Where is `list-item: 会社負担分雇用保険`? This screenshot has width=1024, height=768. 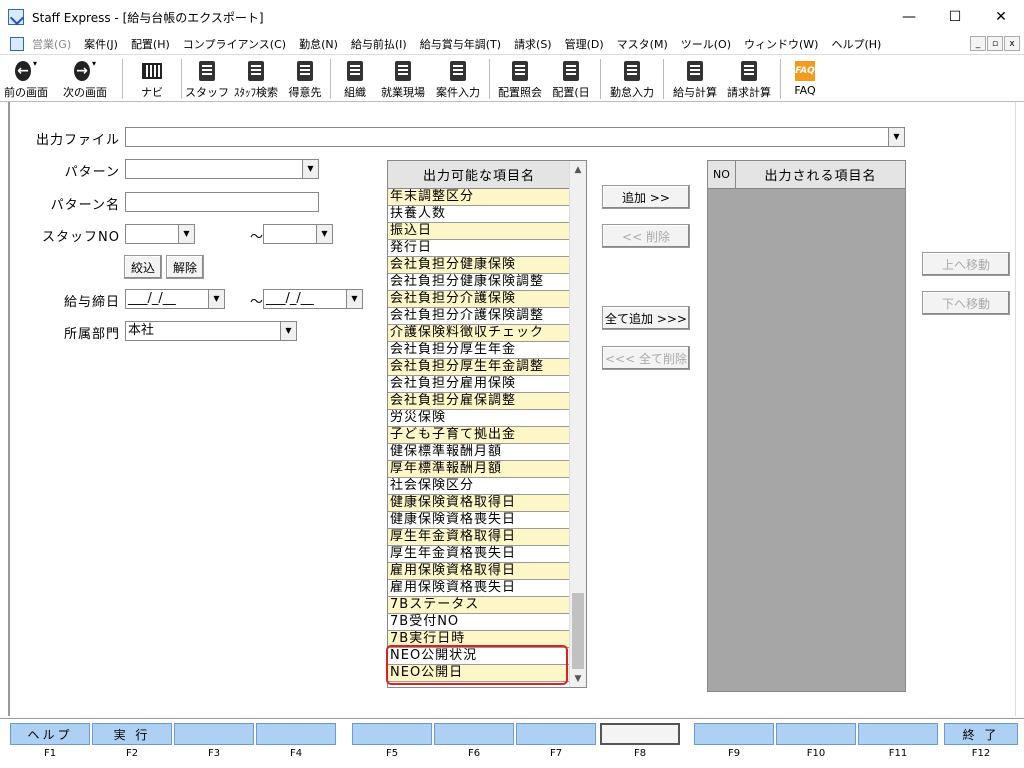
list-item: 会社負担分雇用保険 is located at coordinates (479, 384).